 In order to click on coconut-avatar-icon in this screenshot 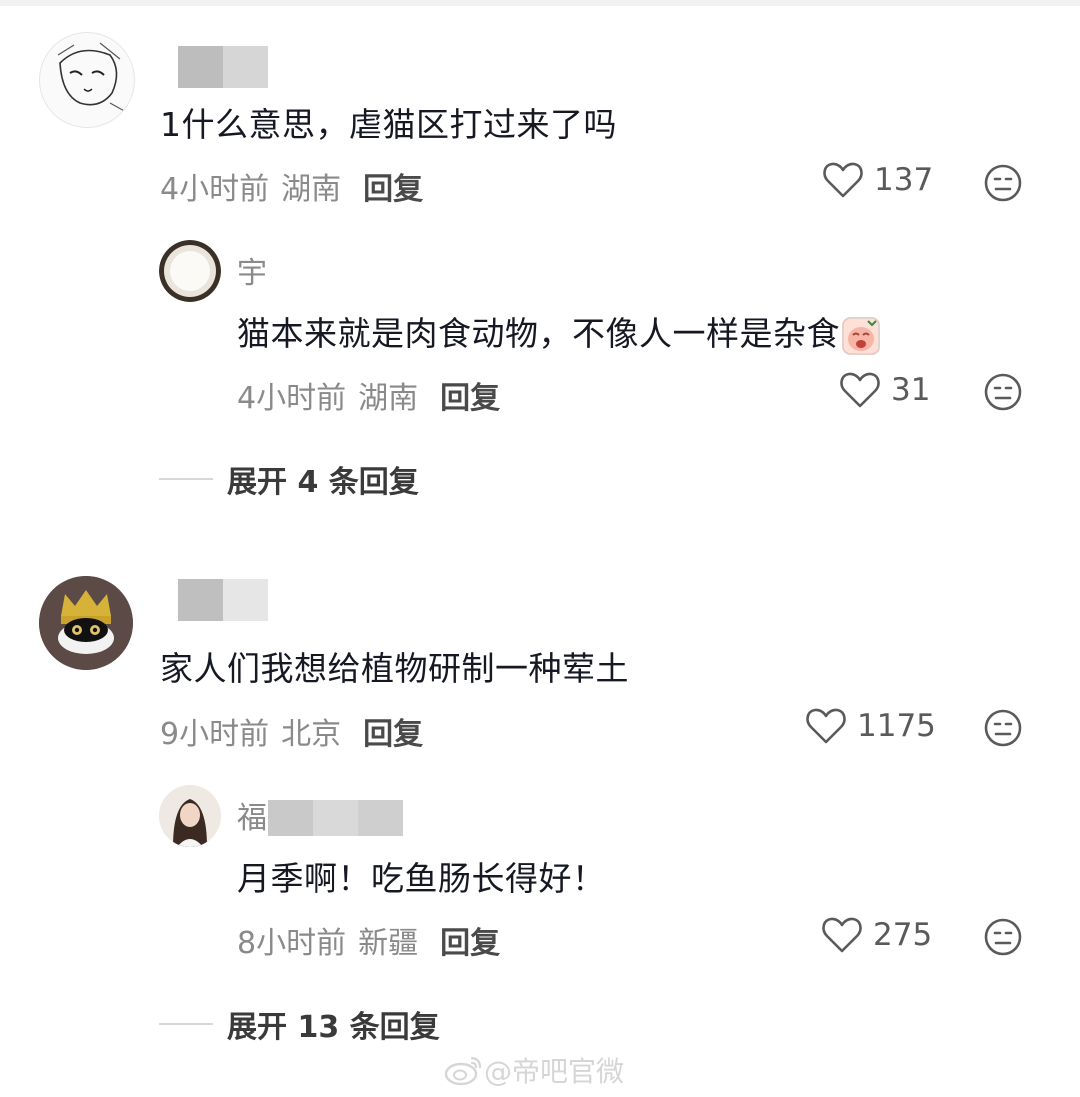, I will do `click(190, 271)`.